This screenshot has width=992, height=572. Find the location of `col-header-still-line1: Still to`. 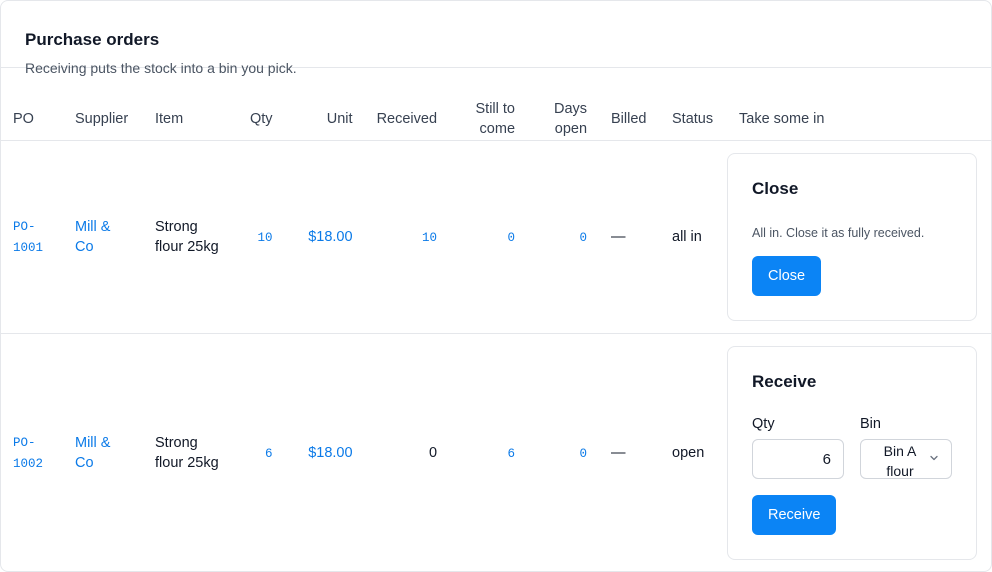

col-header-still-line1: Still to is located at coordinates (495, 109).